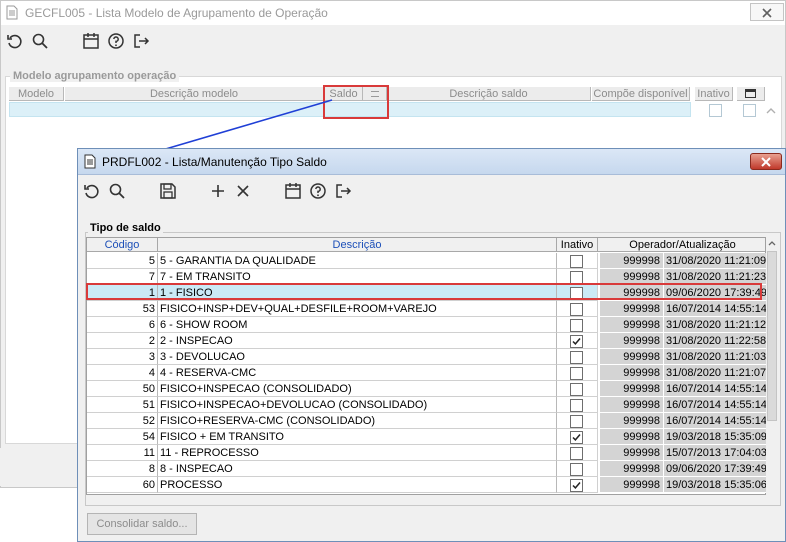  Describe the element at coordinates (357, 405) in the screenshot. I see `cell-descricao: FISICO+INSPECAO+DEVOLUCAO (CONSOLIDADO)` at that location.